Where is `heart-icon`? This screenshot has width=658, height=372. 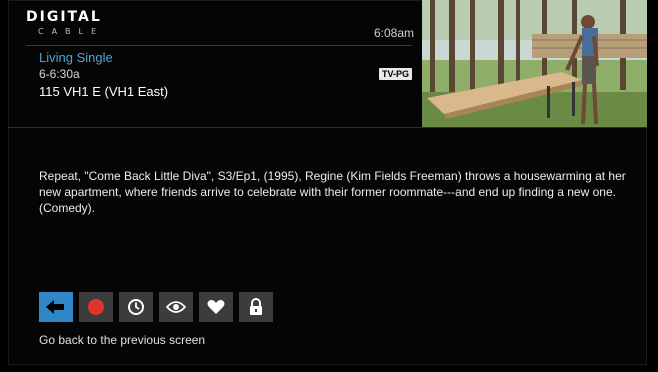 heart-icon is located at coordinates (216, 307).